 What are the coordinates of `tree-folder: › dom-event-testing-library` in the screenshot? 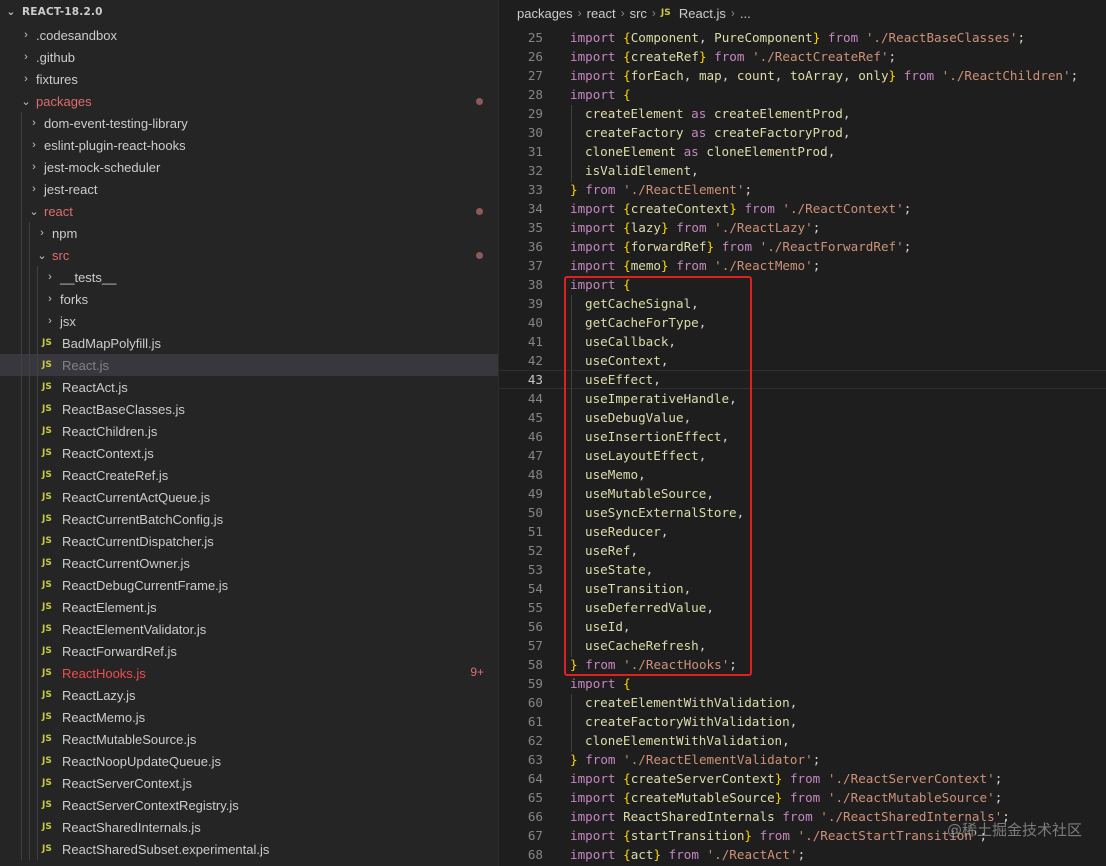 It's located at (249, 123).